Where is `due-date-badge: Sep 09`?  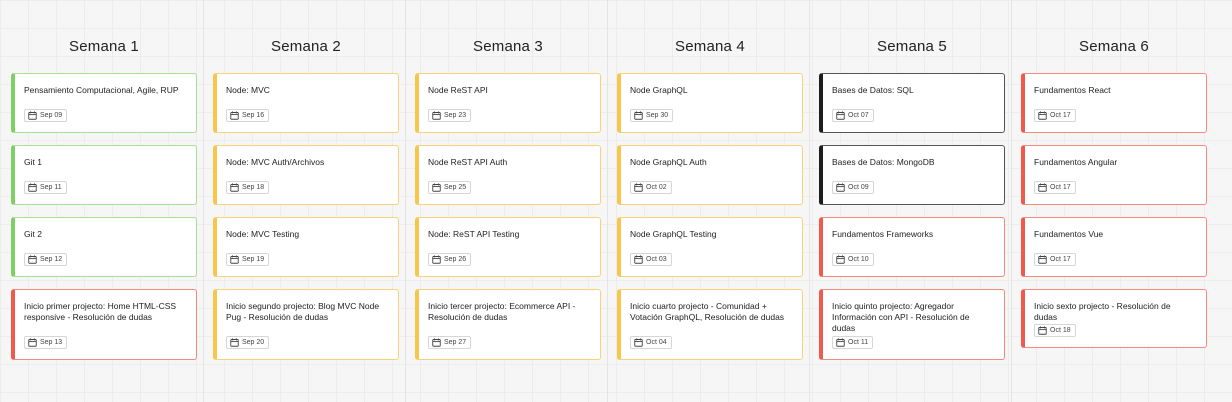
due-date-badge: Sep 09 is located at coordinates (46, 115).